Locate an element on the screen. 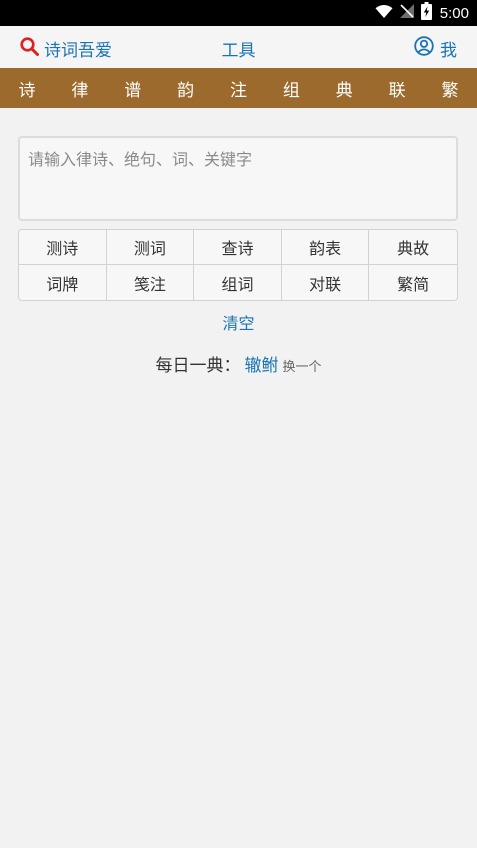  status-icons: 5:00 is located at coordinates (422, 13).